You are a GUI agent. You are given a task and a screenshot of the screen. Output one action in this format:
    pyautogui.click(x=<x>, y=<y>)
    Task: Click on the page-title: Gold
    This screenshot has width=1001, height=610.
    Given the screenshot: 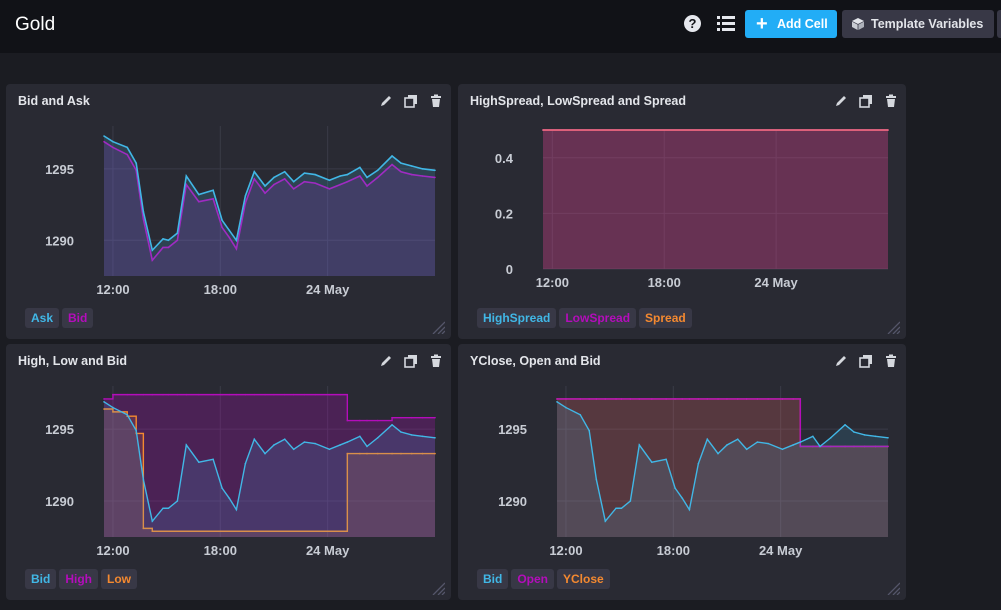 What is the action you would take?
    pyautogui.click(x=35, y=24)
    